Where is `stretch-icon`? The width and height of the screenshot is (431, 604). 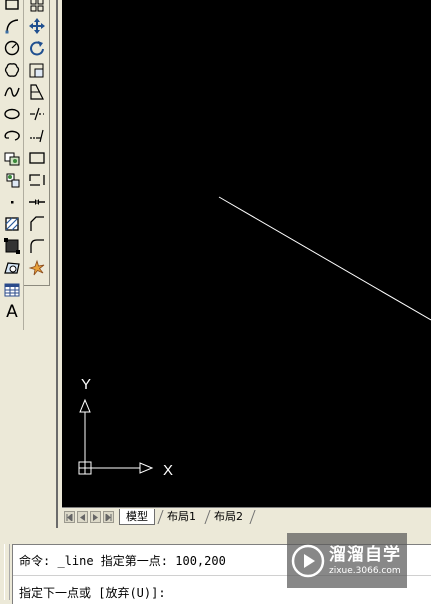
stretch-icon is located at coordinates (37, 92).